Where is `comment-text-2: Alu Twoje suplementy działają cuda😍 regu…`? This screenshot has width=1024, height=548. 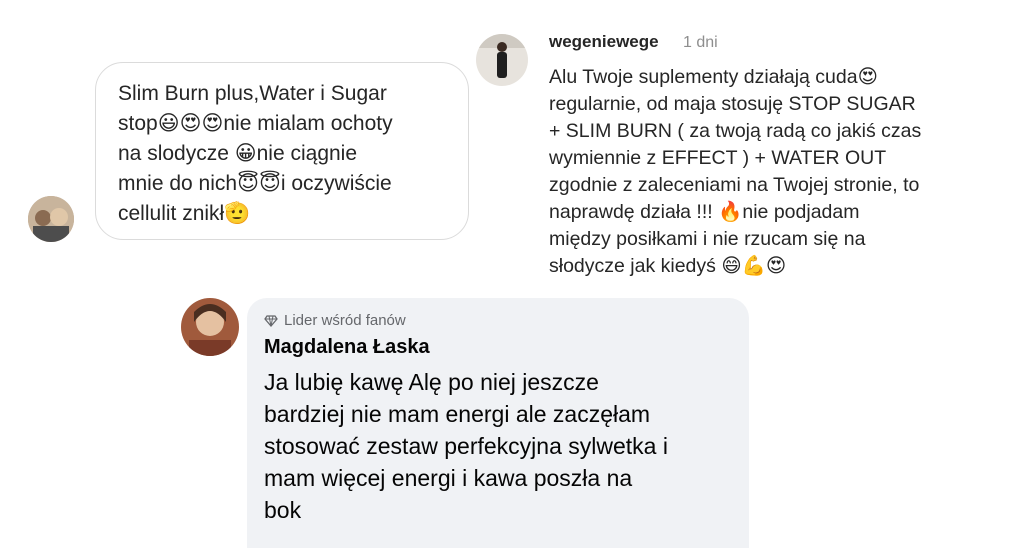
comment-text-2: Alu Twoje suplementy działają cuda😍 regu… is located at coordinates (735, 171).